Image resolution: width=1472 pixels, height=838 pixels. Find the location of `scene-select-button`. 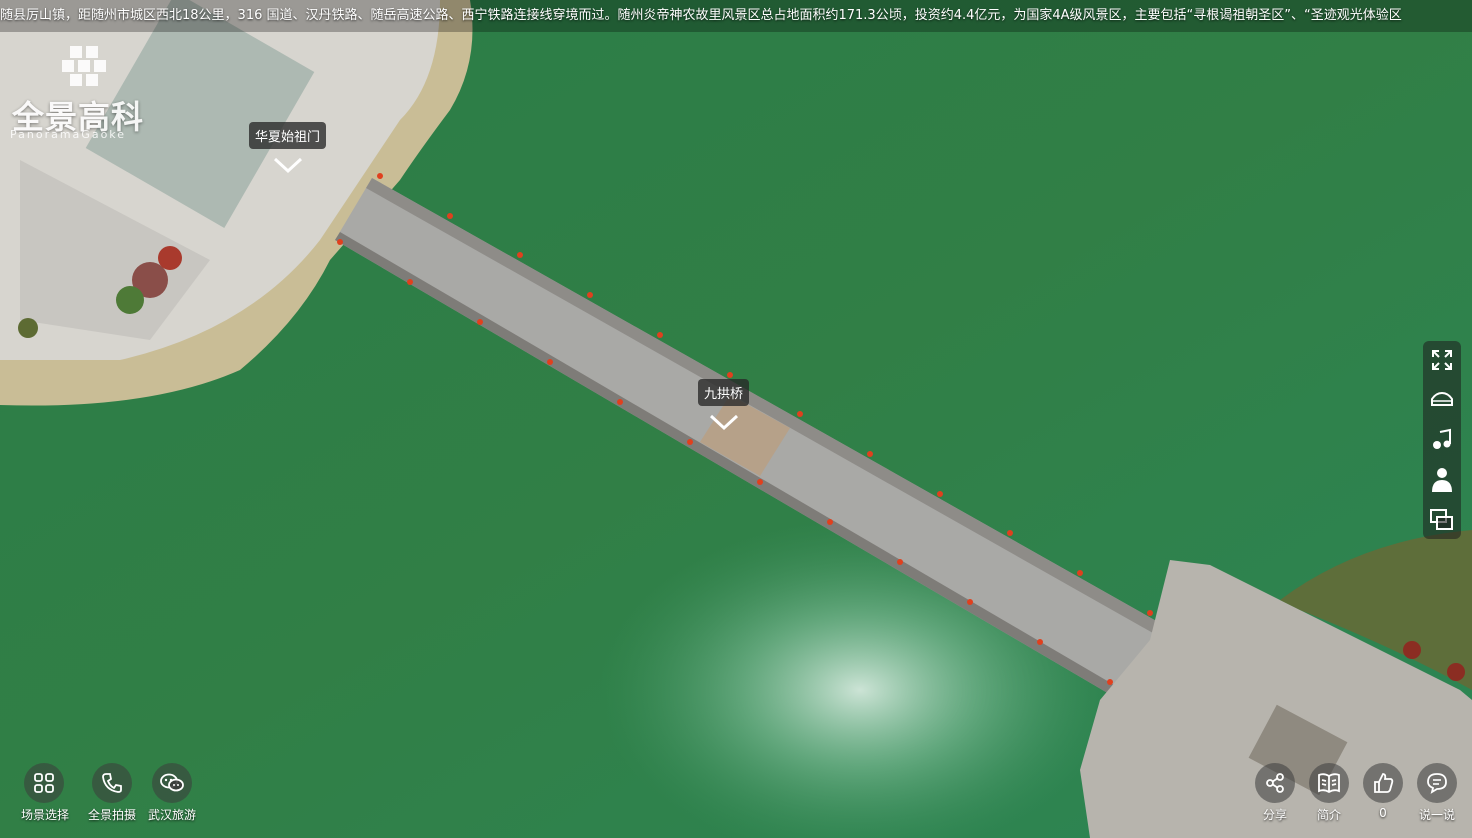

scene-select-button is located at coordinates (44, 783).